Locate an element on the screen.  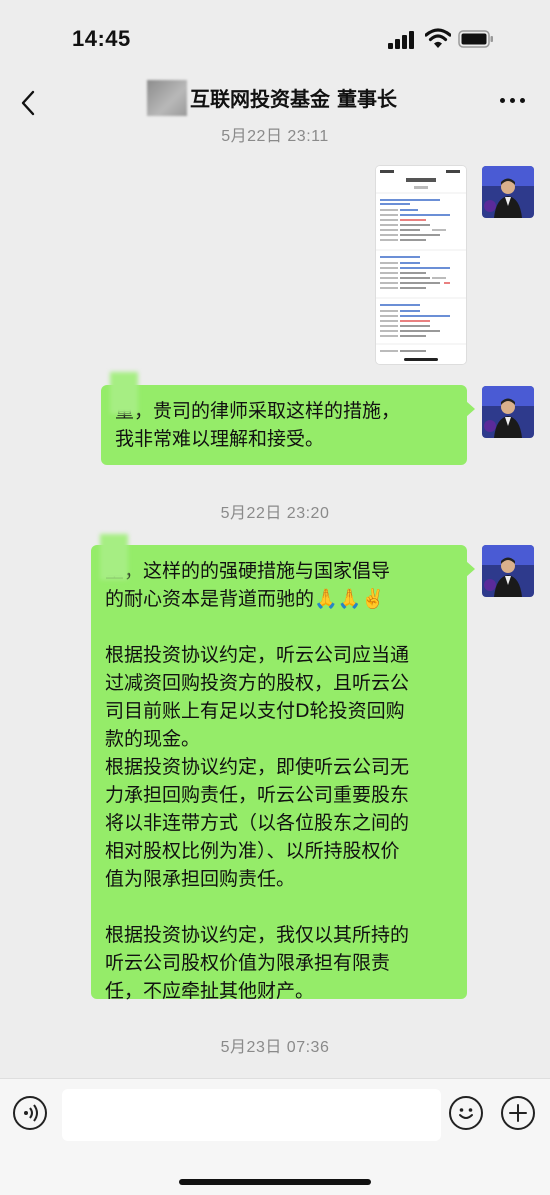
document-screenshot-thumbnail is located at coordinates (421, 265).